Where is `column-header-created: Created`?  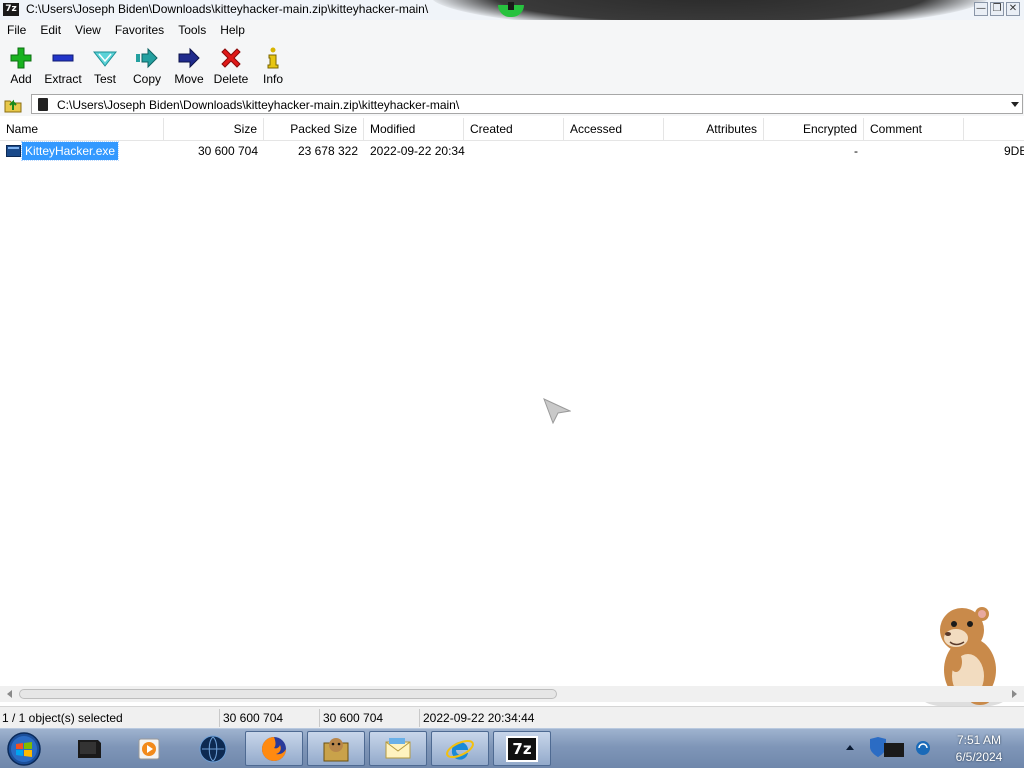 column-header-created: Created is located at coordinates (514, 129).